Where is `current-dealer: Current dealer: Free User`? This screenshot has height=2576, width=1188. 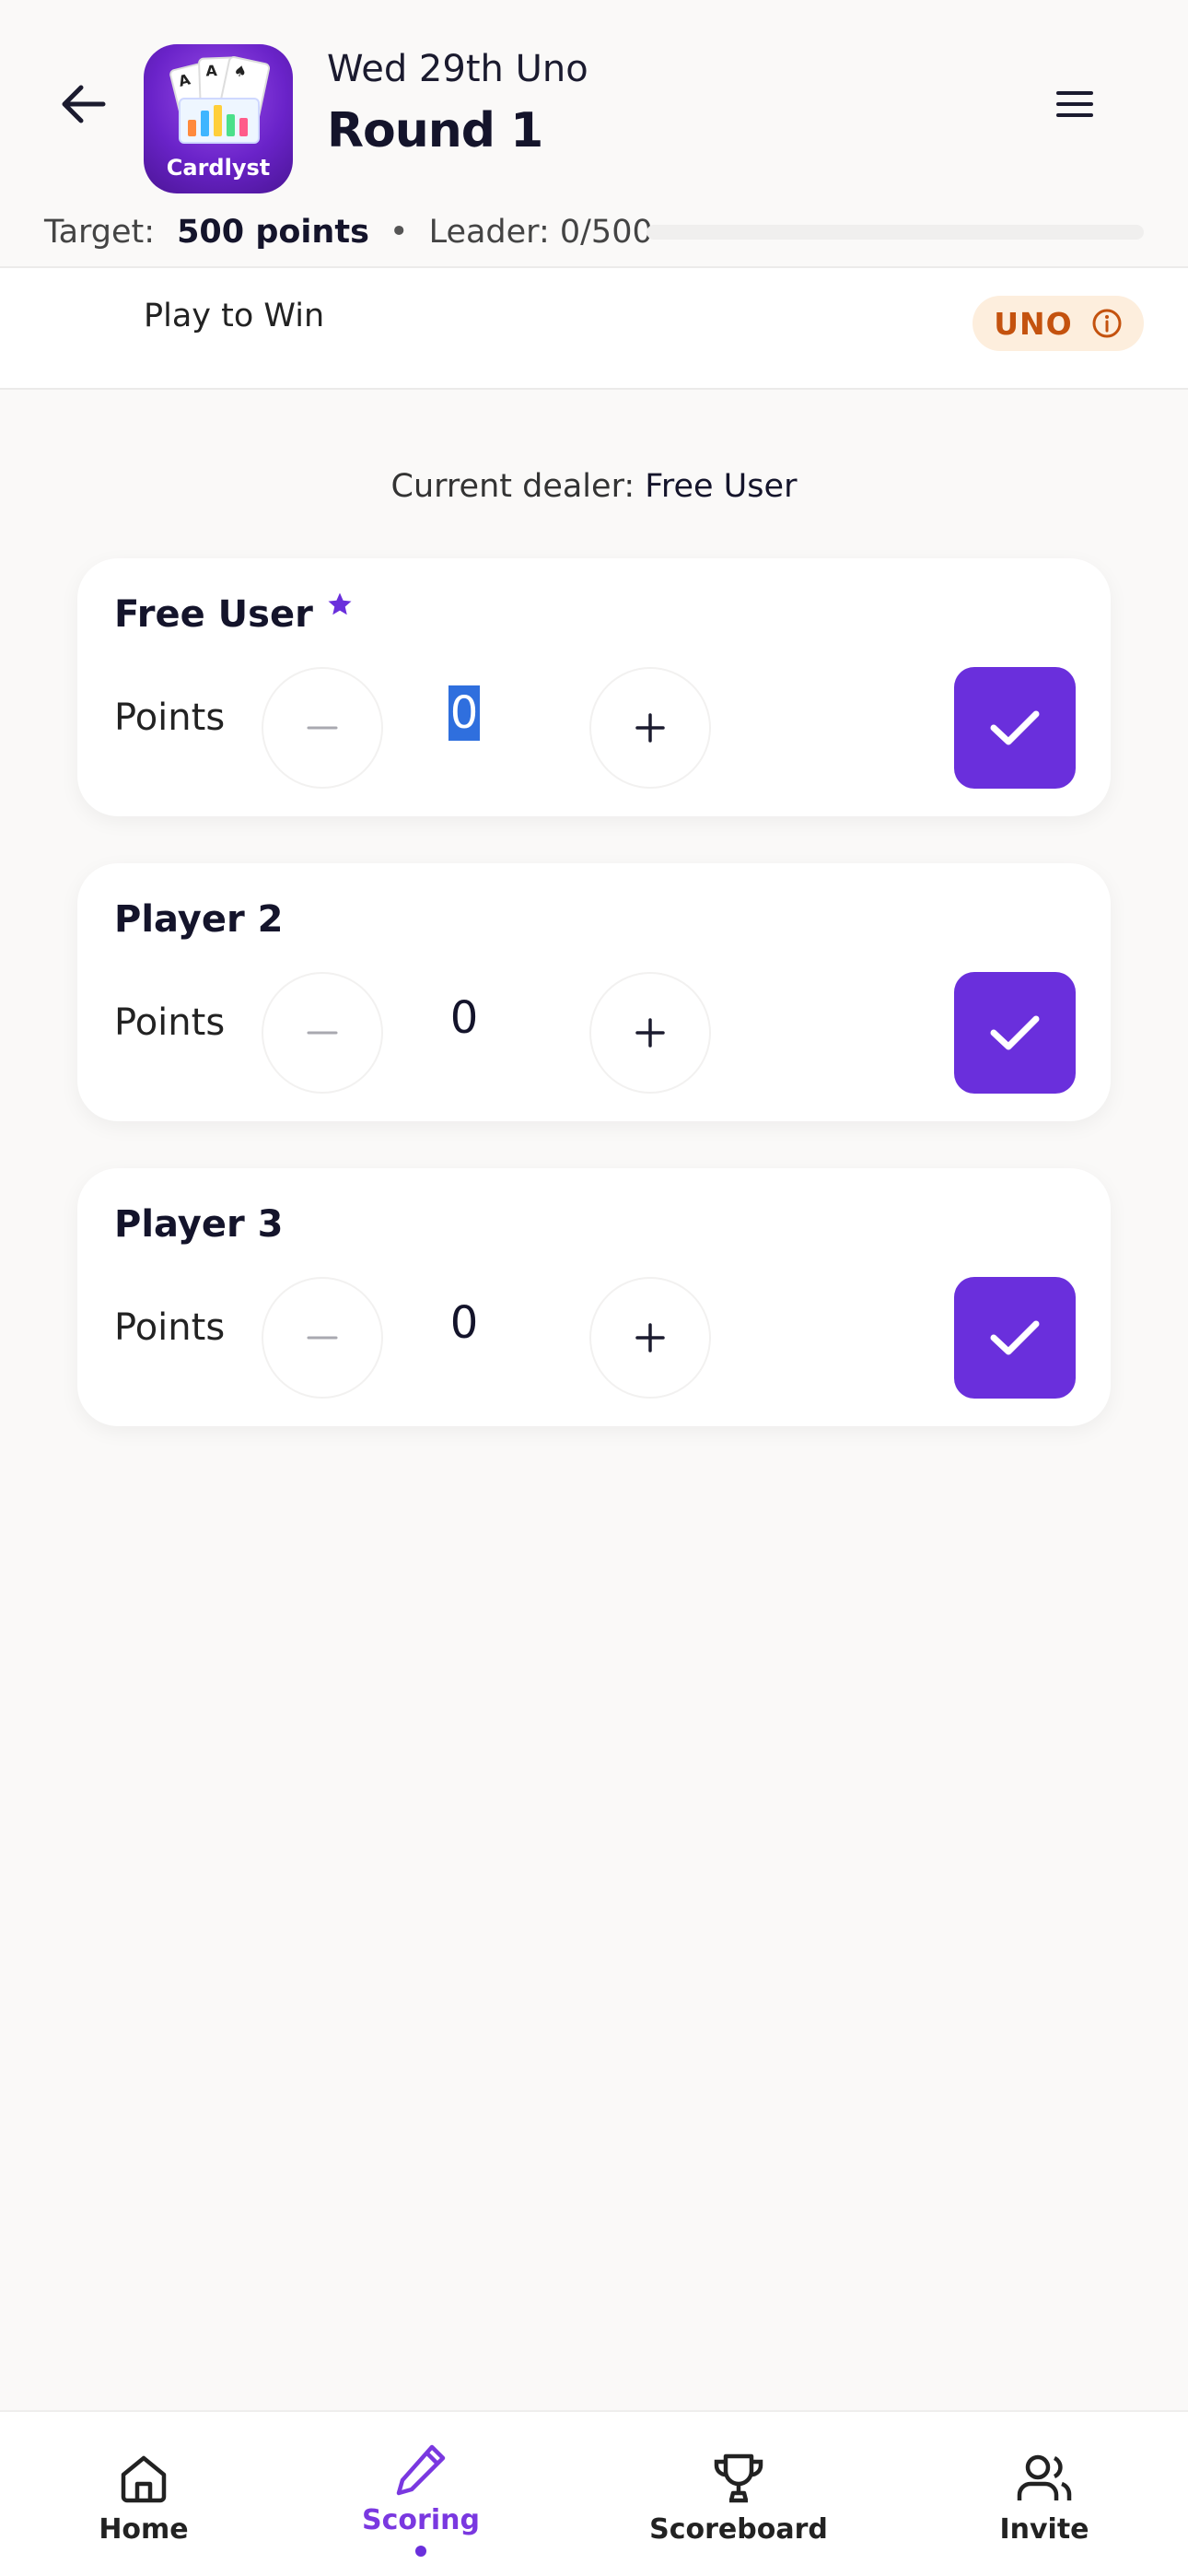
current-dealer: Current dealer: Free User is located at coordinates (594, 486).